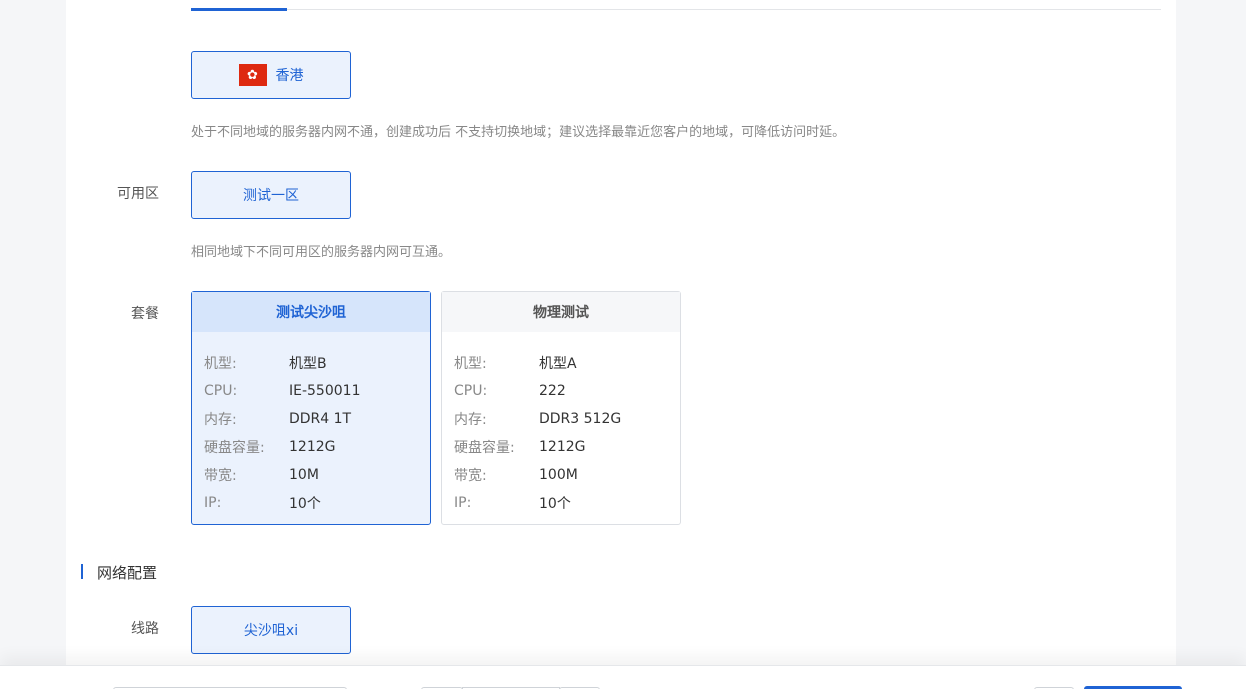  Describe the element at coordinates (271, 75) in the screenshot. I see `region-option-hongkong: ✿ 香港` at that location.